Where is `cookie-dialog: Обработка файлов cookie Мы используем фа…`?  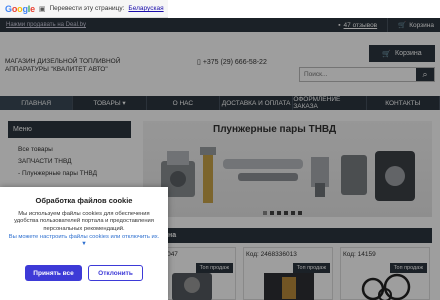 cookie-dialog: Обработка файлов cookie Мы используем фа… is located at coordinates (84, 243).